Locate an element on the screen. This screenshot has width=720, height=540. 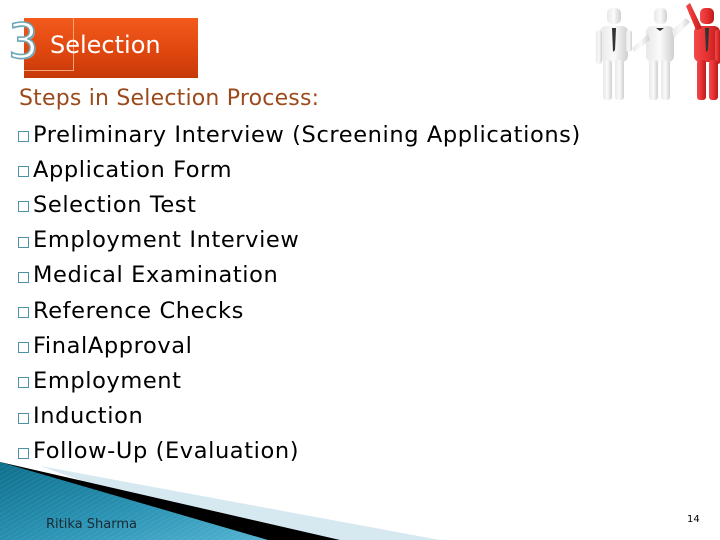
list-item: Medical Examination is located at coordinates (299, 275).